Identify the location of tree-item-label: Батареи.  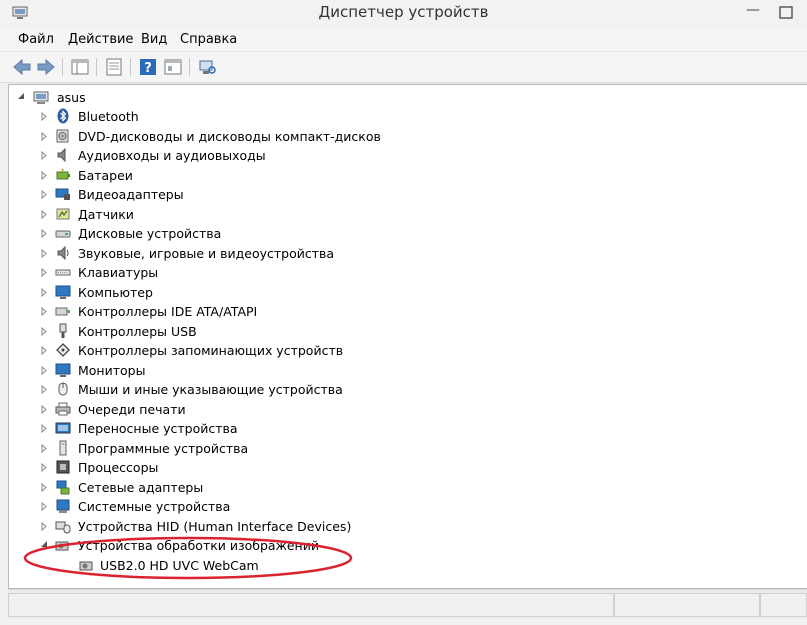
(105, 175).